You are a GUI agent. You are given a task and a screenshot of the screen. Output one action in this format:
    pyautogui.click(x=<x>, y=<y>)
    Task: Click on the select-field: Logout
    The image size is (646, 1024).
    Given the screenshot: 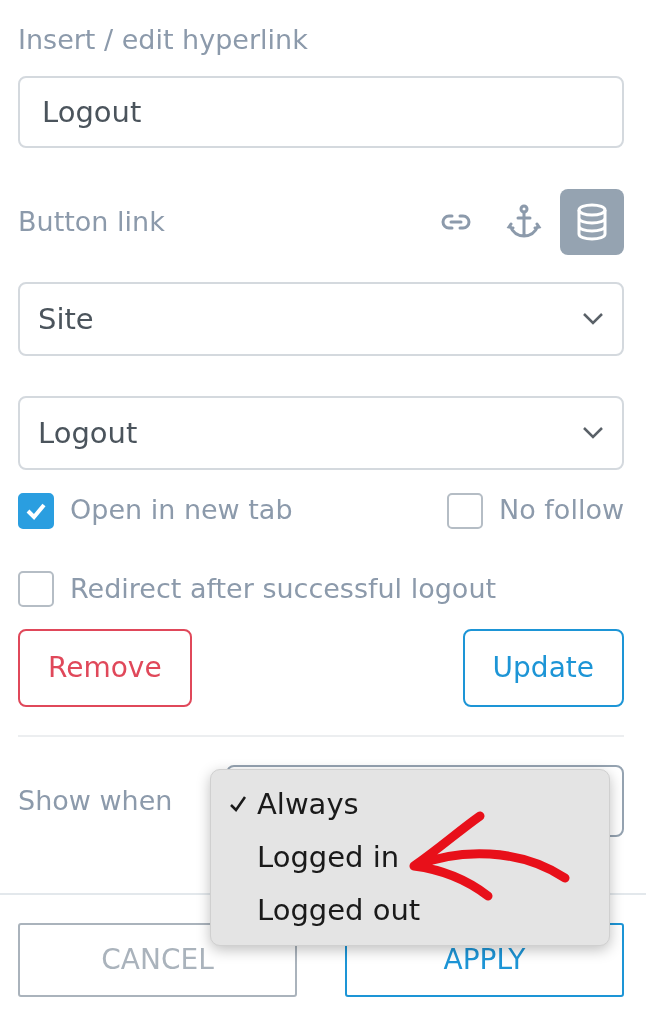 What is the action you would take?
    pyautogui.click(x=321, y=433)
    